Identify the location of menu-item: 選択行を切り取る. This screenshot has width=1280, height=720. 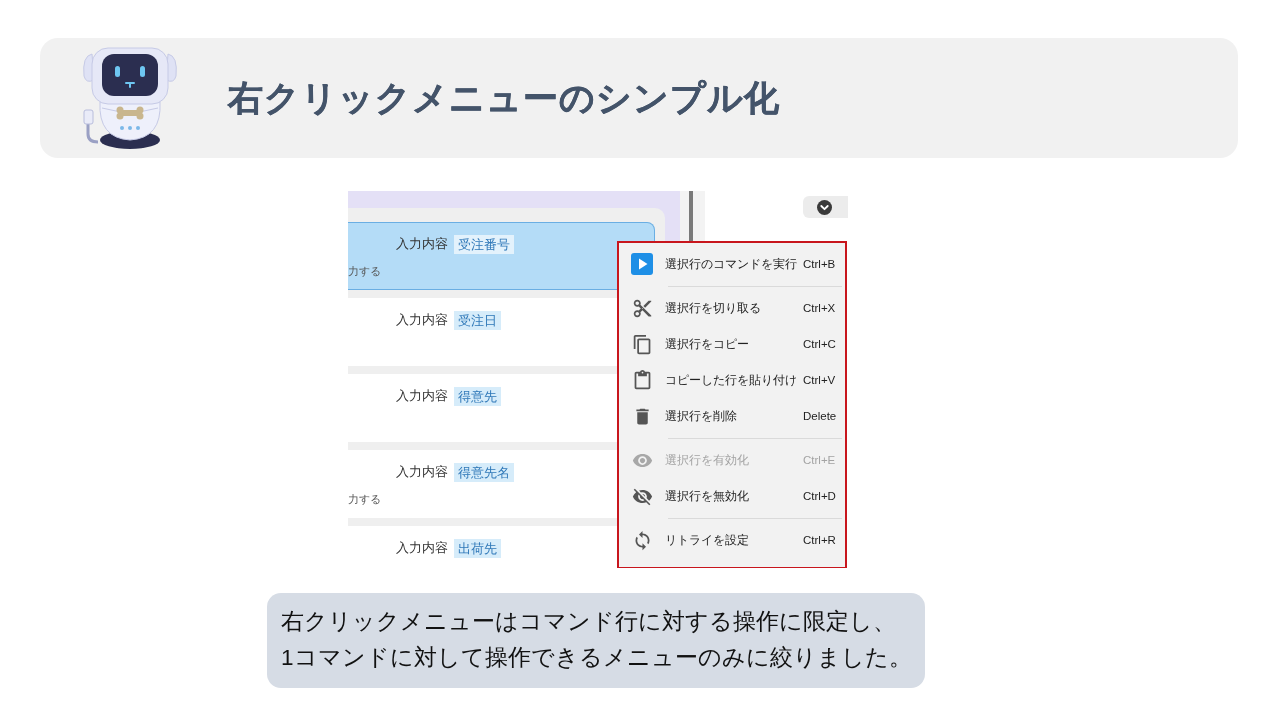
(734, 308).